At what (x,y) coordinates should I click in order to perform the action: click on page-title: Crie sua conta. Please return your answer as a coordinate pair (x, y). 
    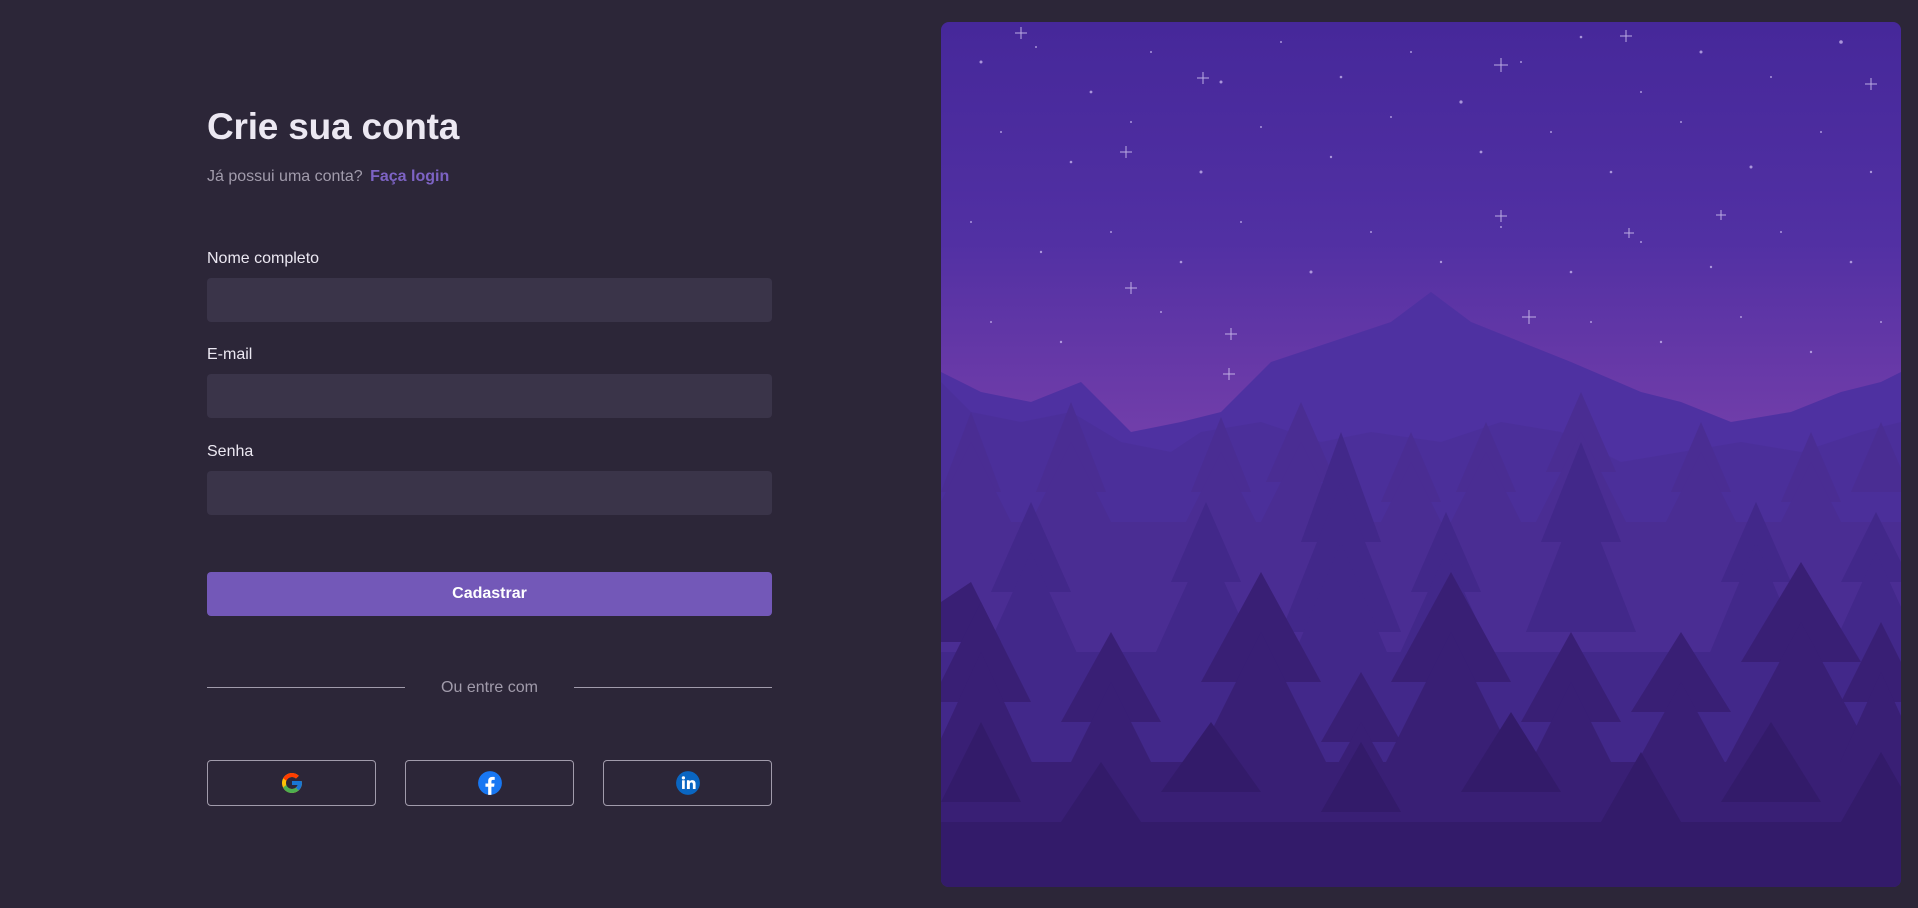
    Looking at the image, I should click on (333, 126).